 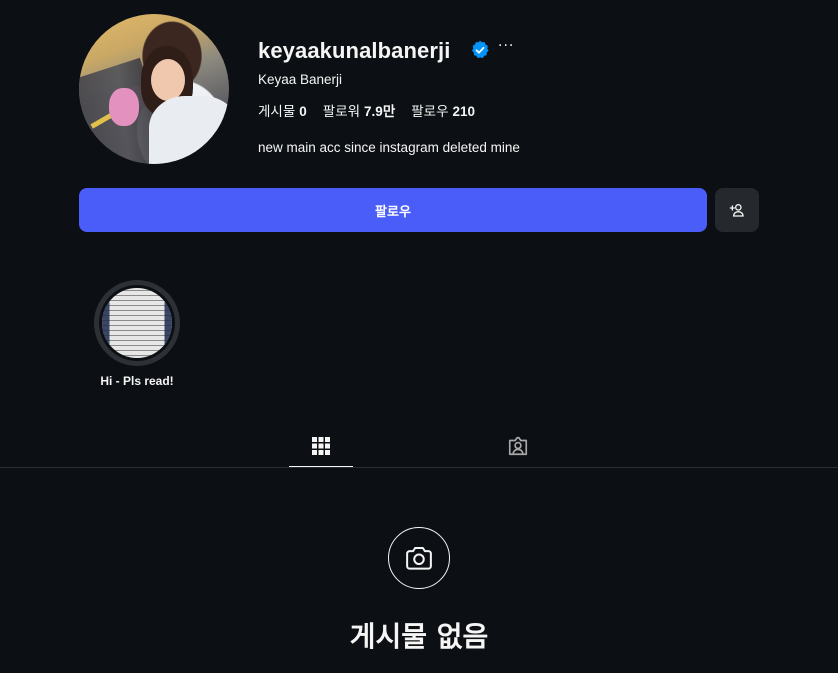 I want to click on stat-value: 0, so click(x=303, y=111).